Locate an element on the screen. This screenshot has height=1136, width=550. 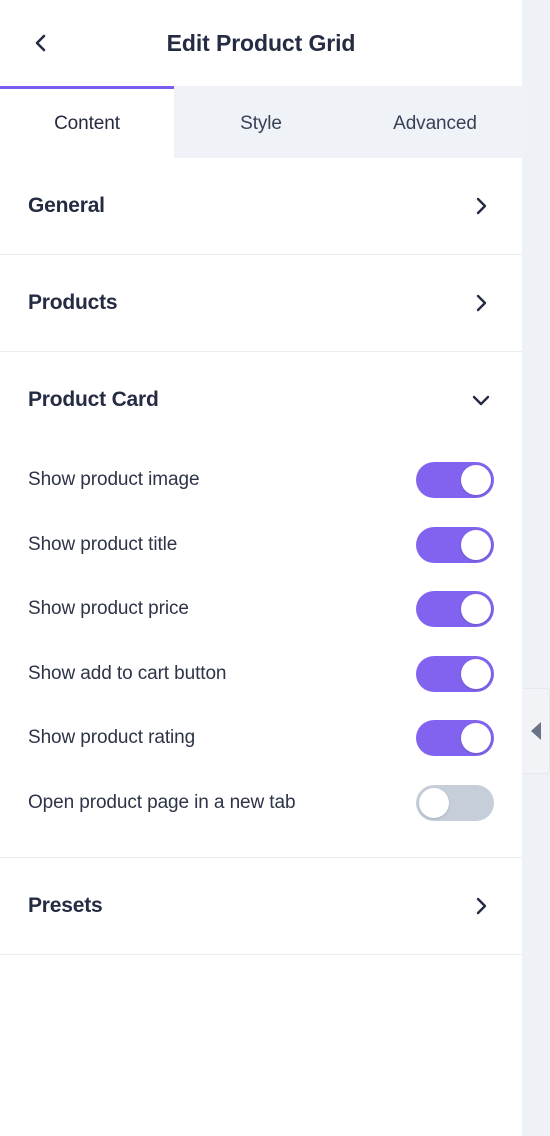
tab-content: Content is located at coordinates (87, 122).